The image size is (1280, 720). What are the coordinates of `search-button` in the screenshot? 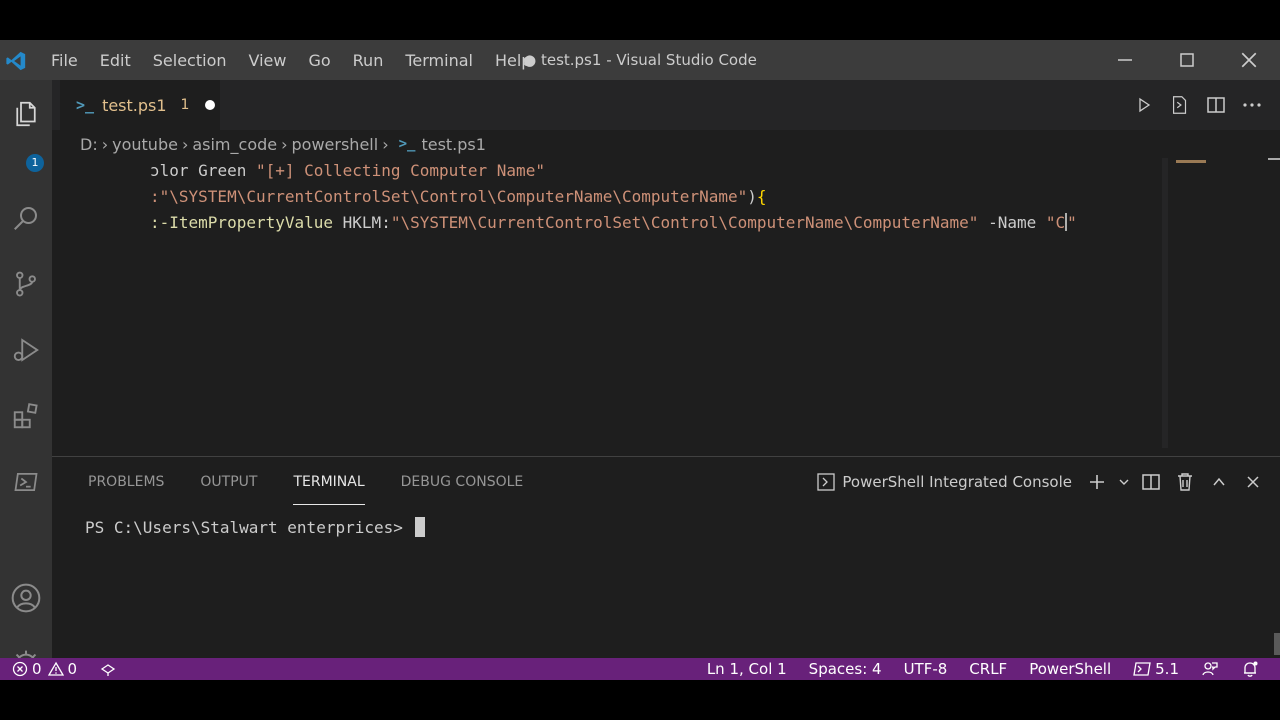 It's located at (26, 218).